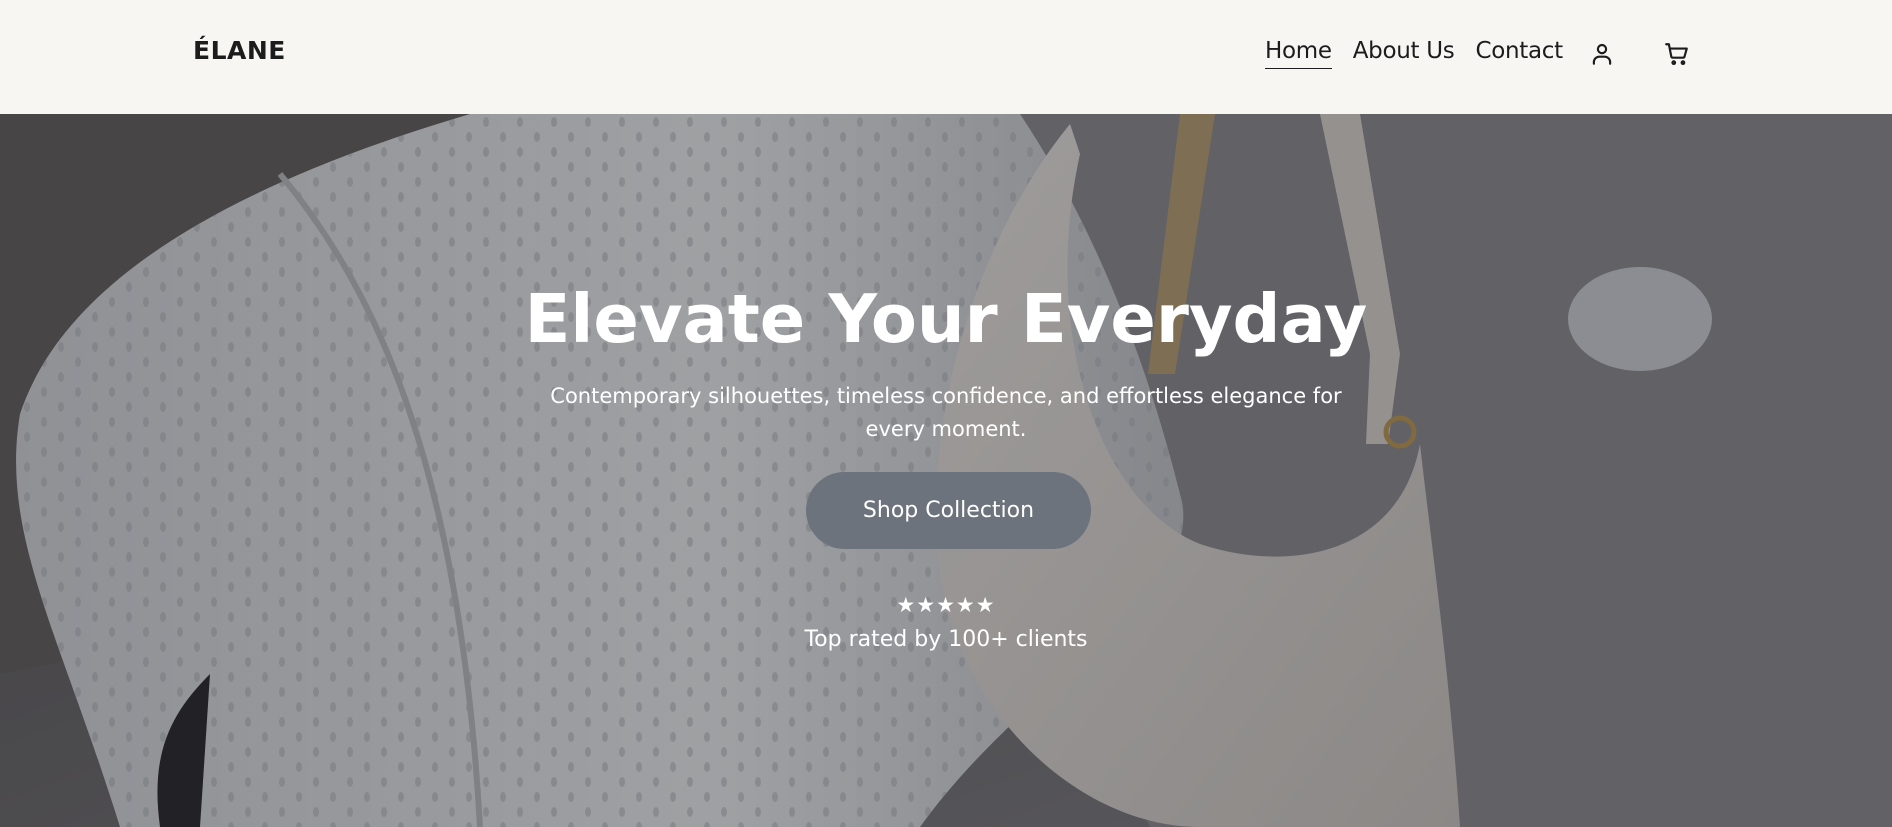  I want to click on rating-text: Top rated by 100+ clients, so click(946, 639).